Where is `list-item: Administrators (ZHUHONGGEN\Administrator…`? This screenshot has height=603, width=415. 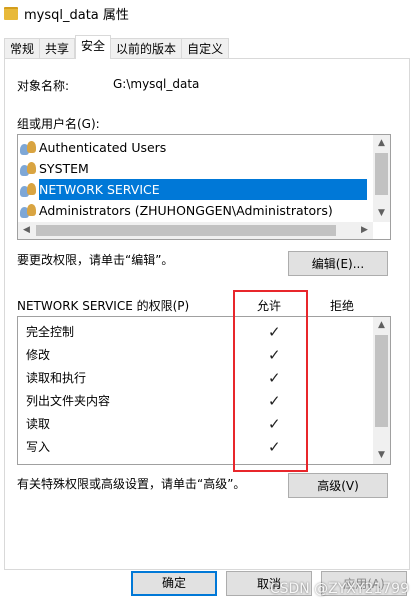
list-item: Administrators (ZHUHONGGEN\Administrator… is located at coordinates (176, 210).